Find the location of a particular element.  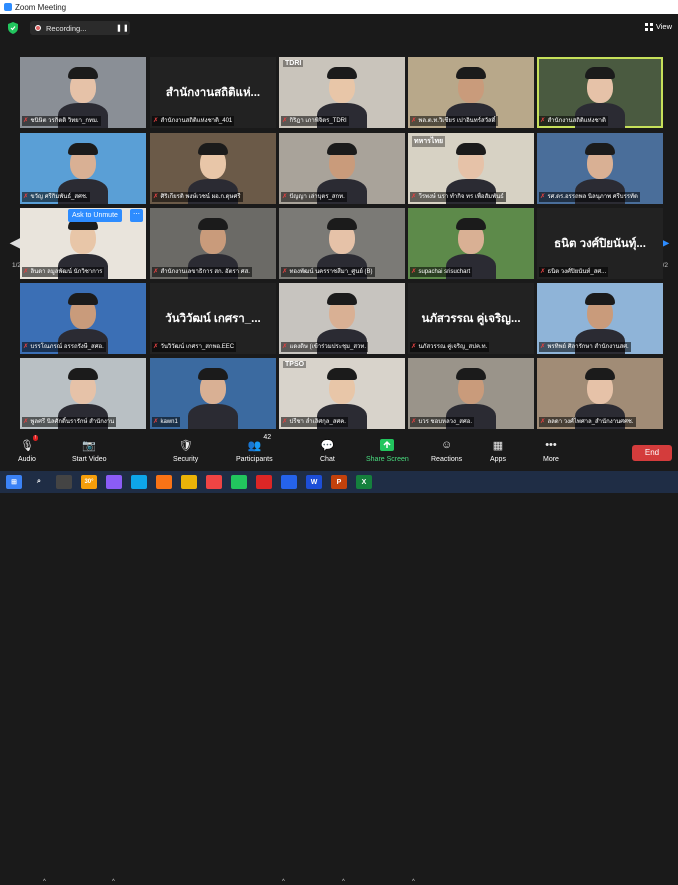

line-icon is located at coordinates (239, 482).